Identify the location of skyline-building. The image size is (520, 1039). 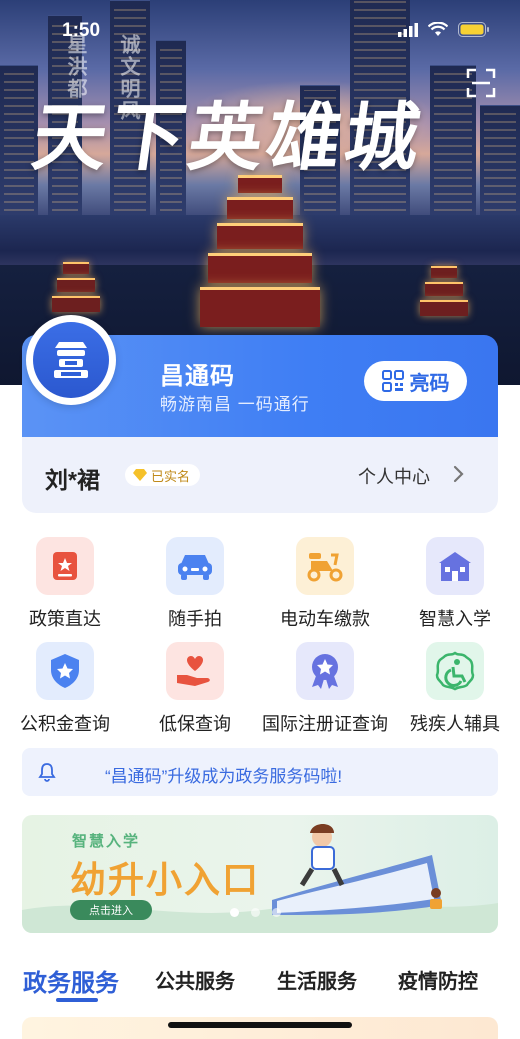
(500, 160).